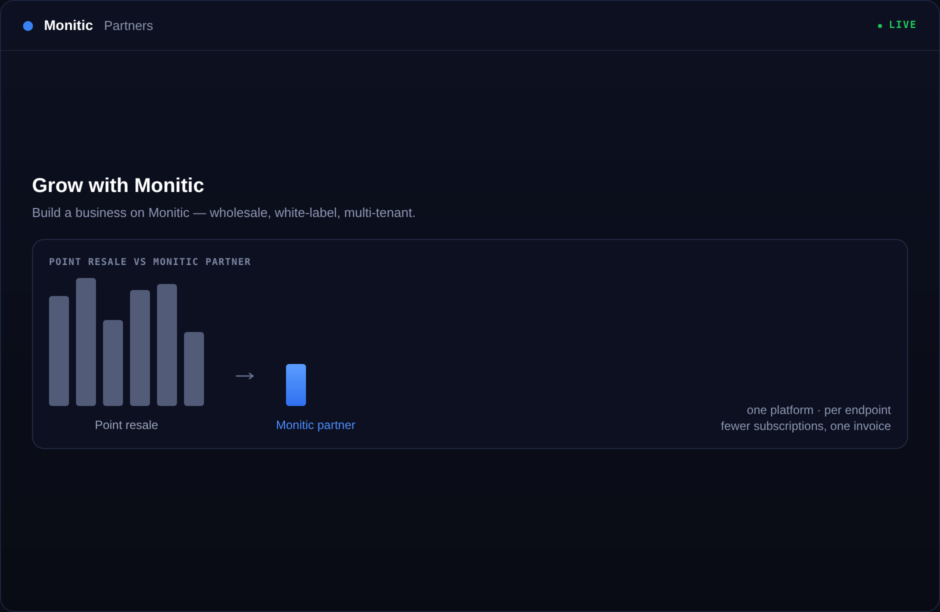 This screenshot has width=940, height=612. Describe the element at coordinates (818, 410) in the screenshot. I see `comparison-note: one platform · per endpoint` at that location.